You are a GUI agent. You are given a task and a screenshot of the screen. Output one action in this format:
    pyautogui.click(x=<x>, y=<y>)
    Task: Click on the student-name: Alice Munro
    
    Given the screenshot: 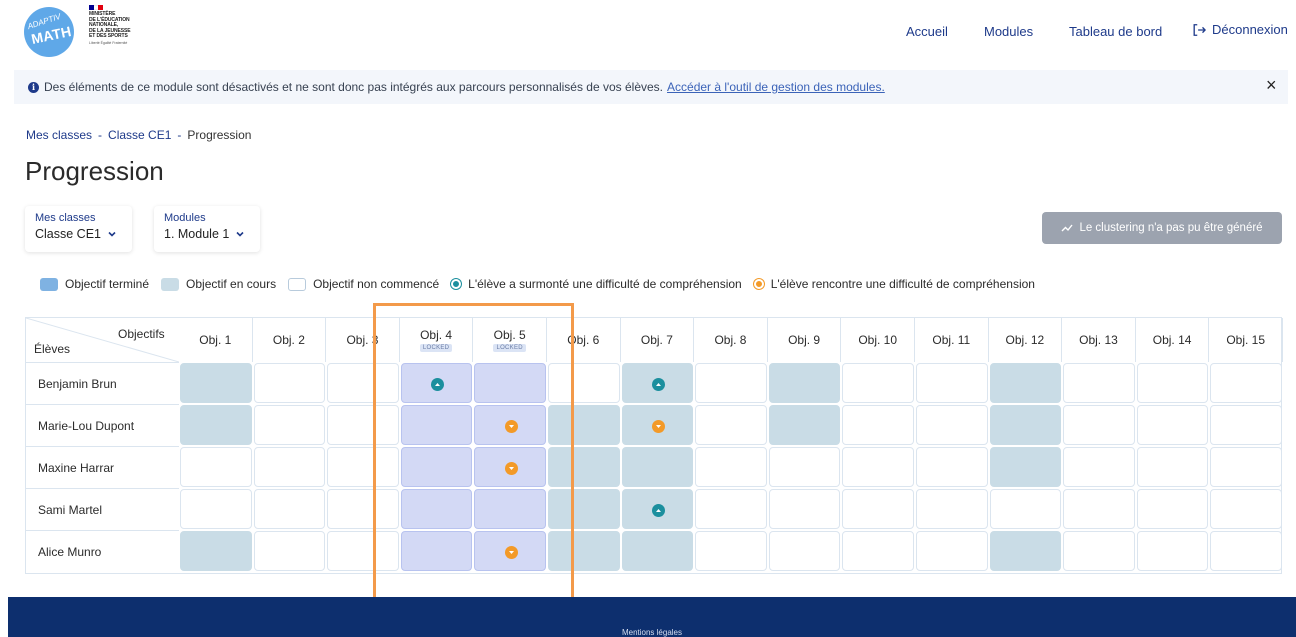 What is the action you would take?
    pyautogui.click(x=102, y=551)
    